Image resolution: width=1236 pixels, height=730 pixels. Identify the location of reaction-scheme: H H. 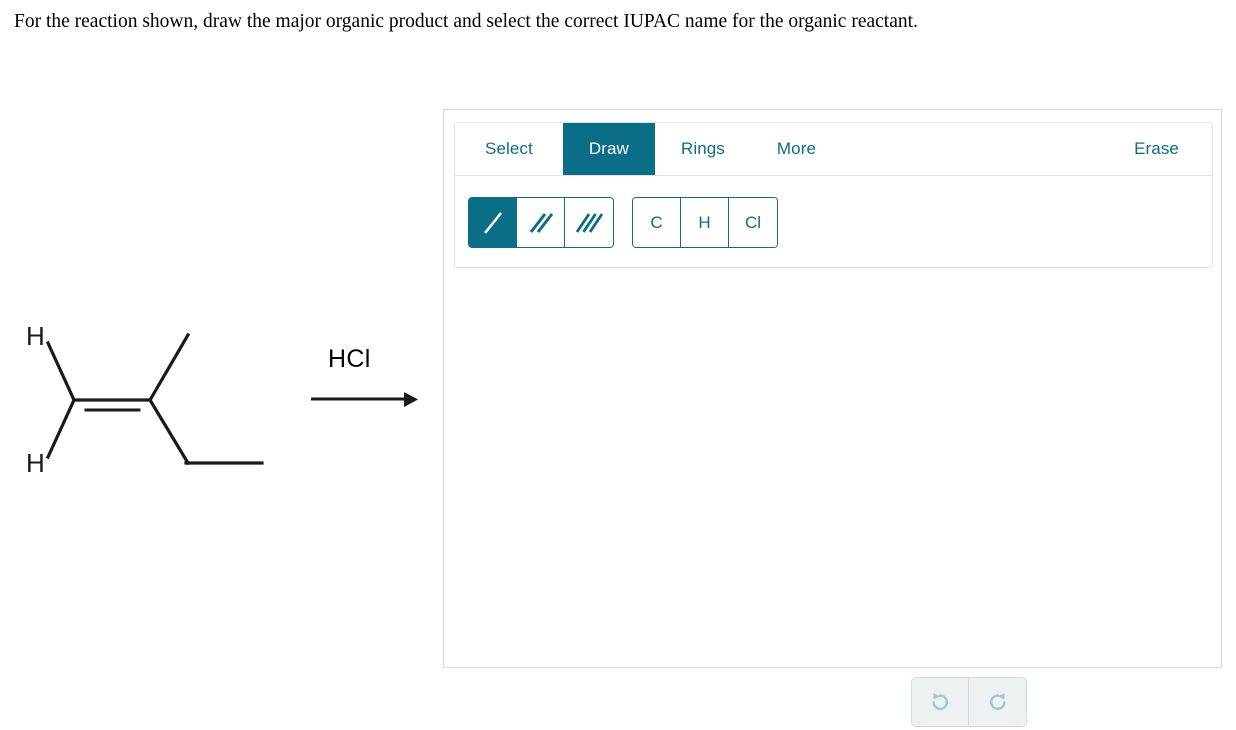
(220, 400).